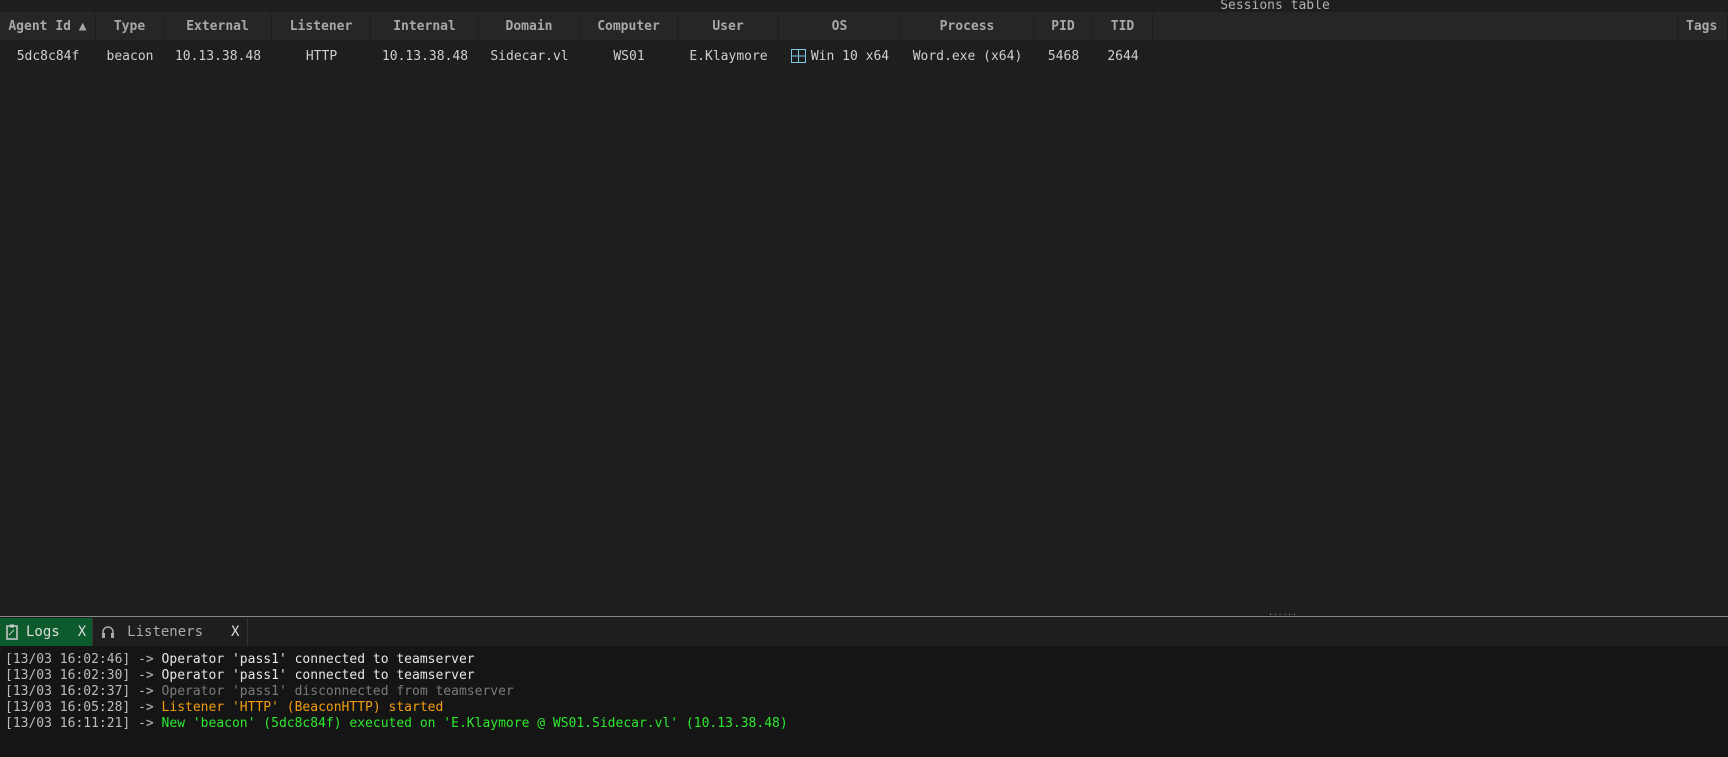  Describe the element at coordinates (165, 632) in the screenshot. I see `tab-label: Listeners` at that location.